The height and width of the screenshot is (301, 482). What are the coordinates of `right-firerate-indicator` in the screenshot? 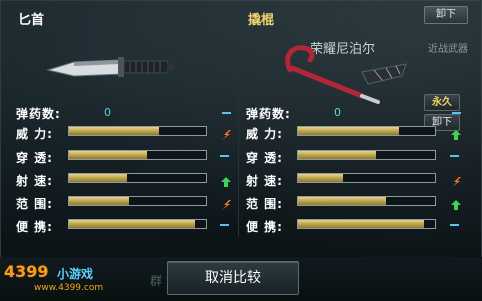 It's located at (456, 182).